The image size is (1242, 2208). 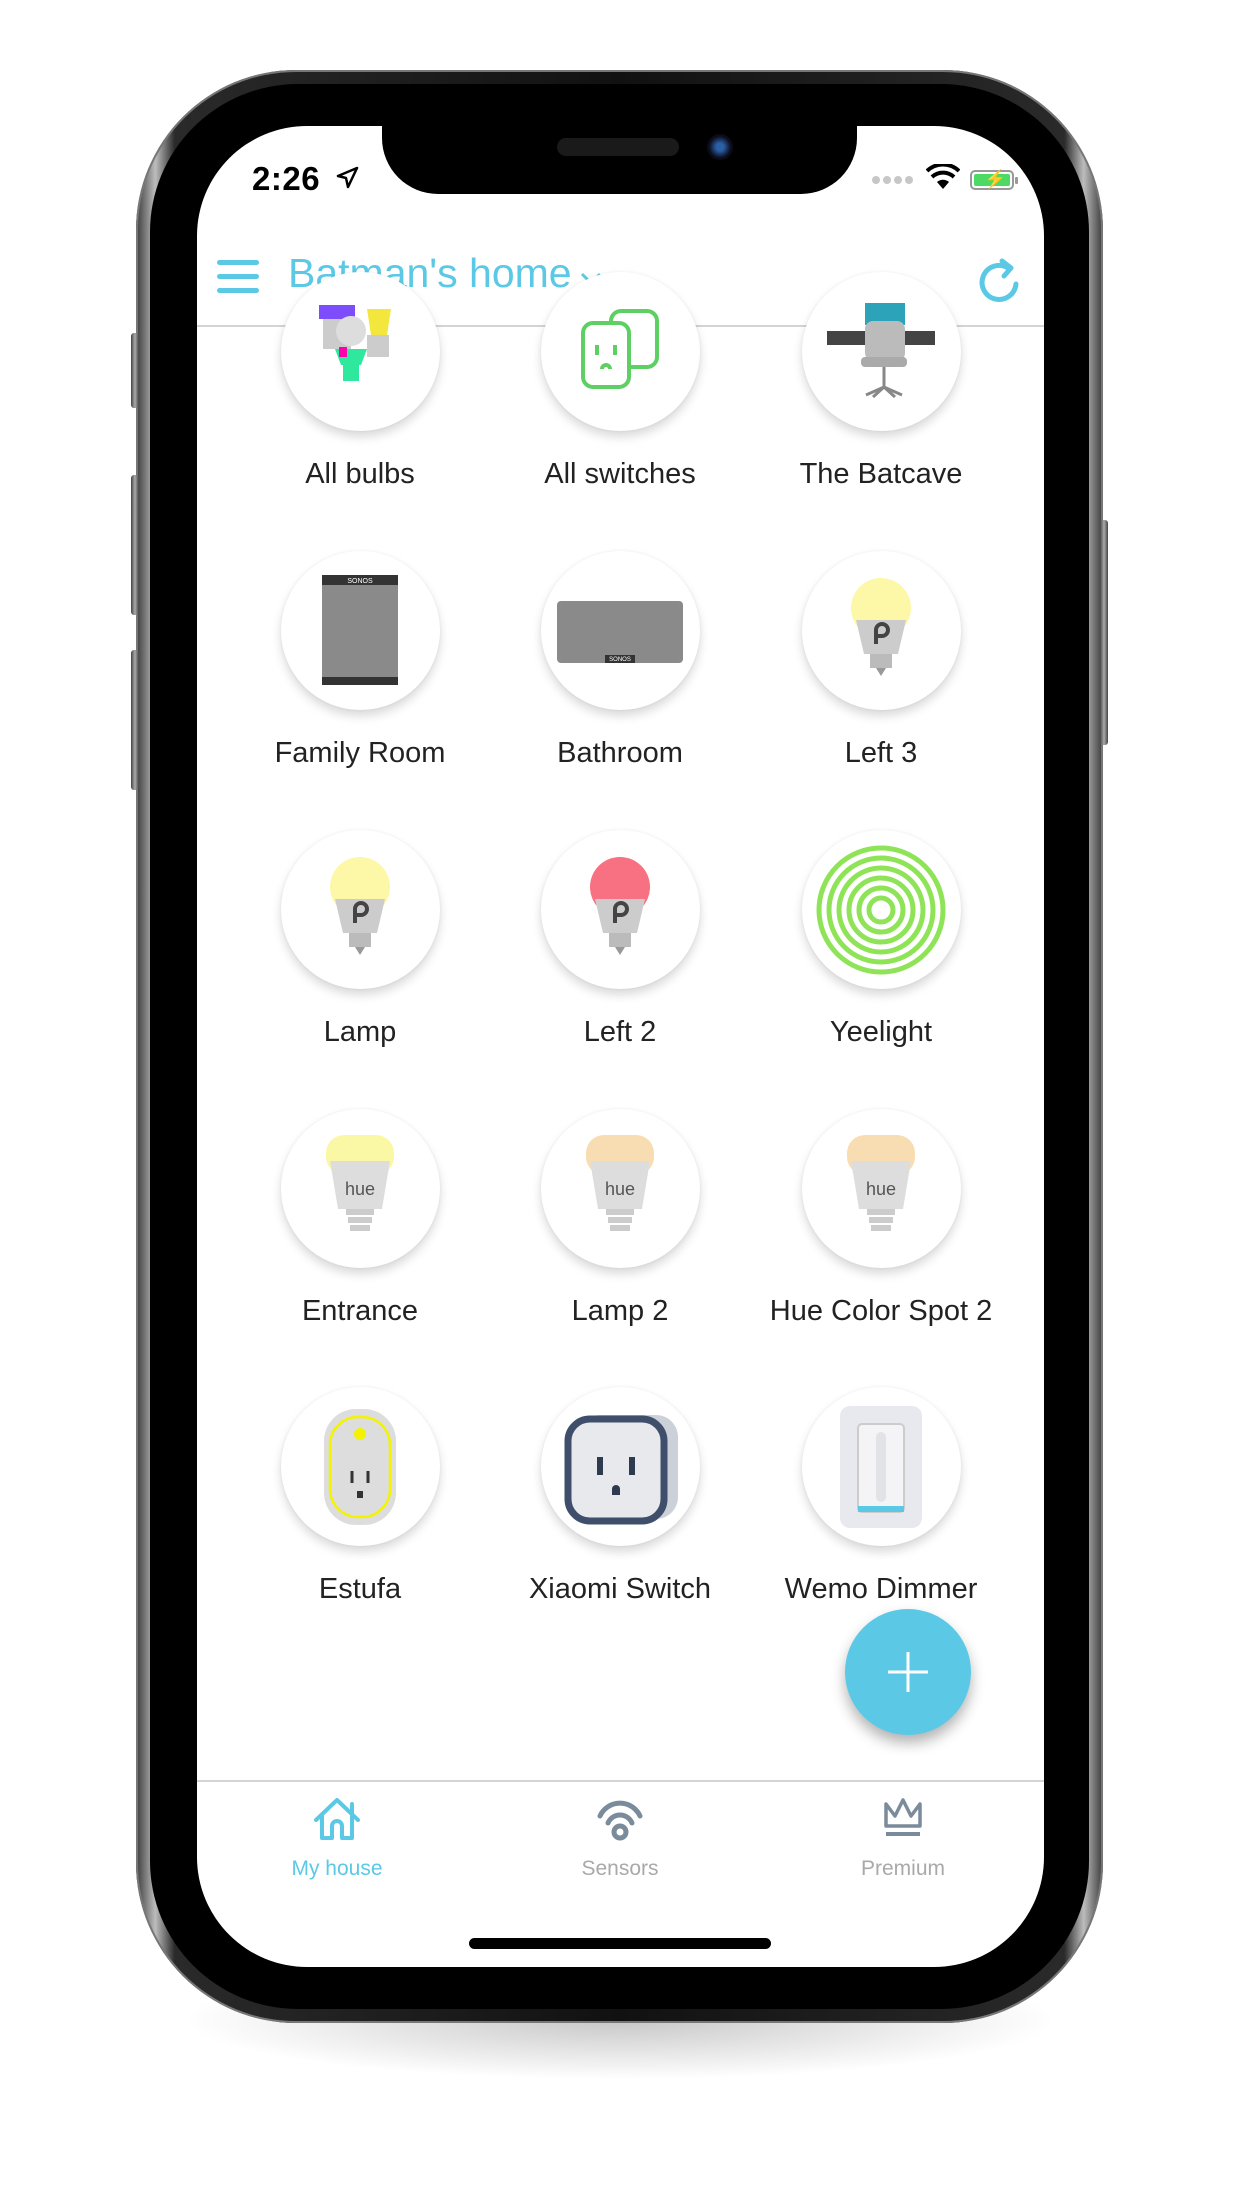 I want to click on crown-icon, so click(x=903, y=1817).